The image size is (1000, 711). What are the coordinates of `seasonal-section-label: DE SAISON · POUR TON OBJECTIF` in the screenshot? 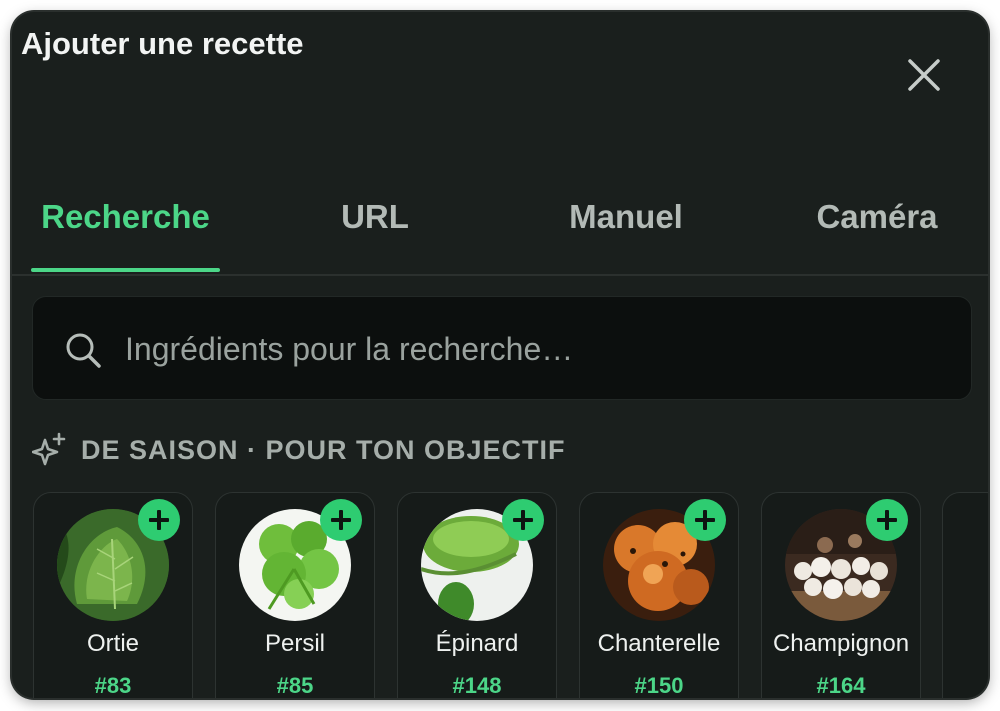 It's located at (323, 450).